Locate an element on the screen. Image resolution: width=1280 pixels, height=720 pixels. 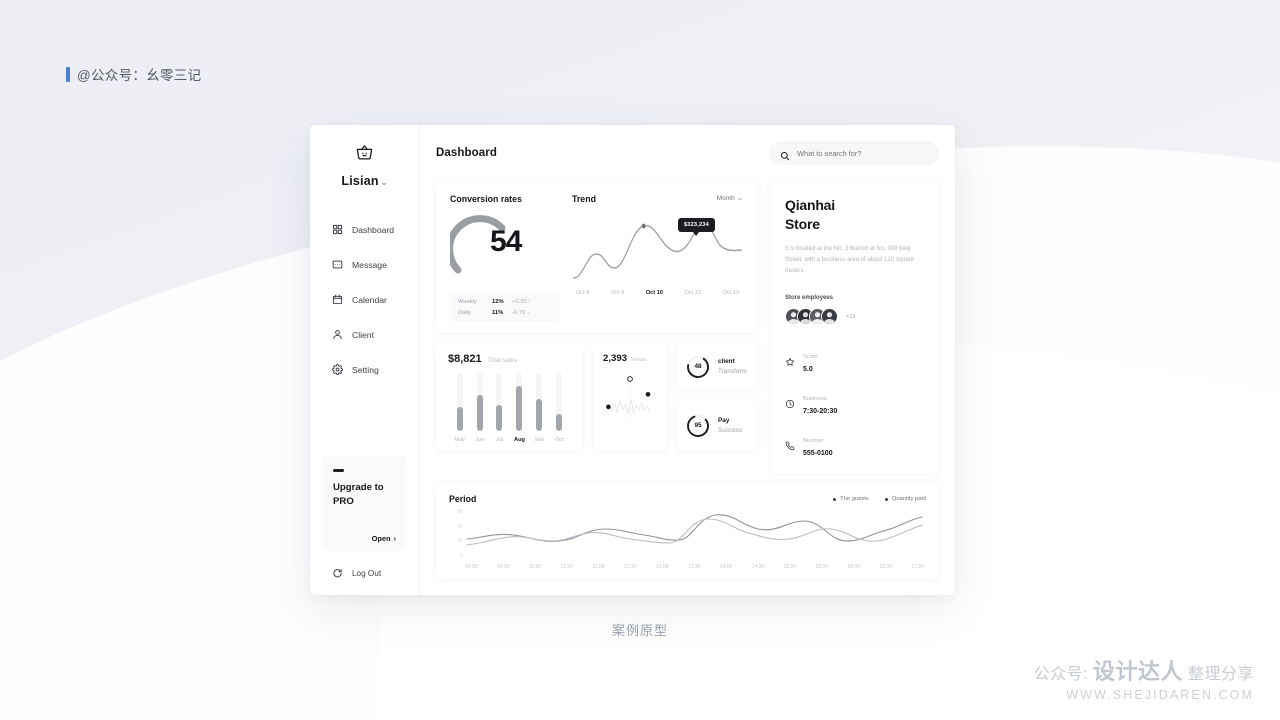
bar-column: Oct is located at coordinates (559, 408).